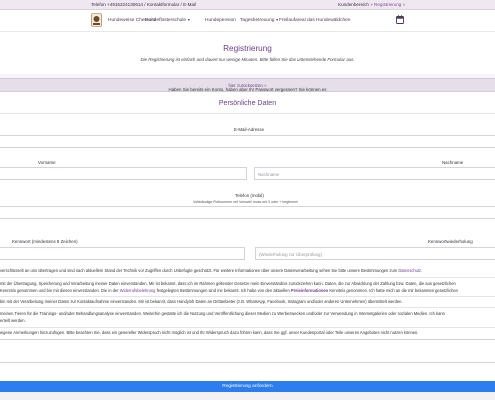 The height and width of the screenshot is (400, 495). What do you see at coordinates (249, 195) in the screenshot?
I see `phone-label: Telefon (mobil)` at bounding box center [249, 195].